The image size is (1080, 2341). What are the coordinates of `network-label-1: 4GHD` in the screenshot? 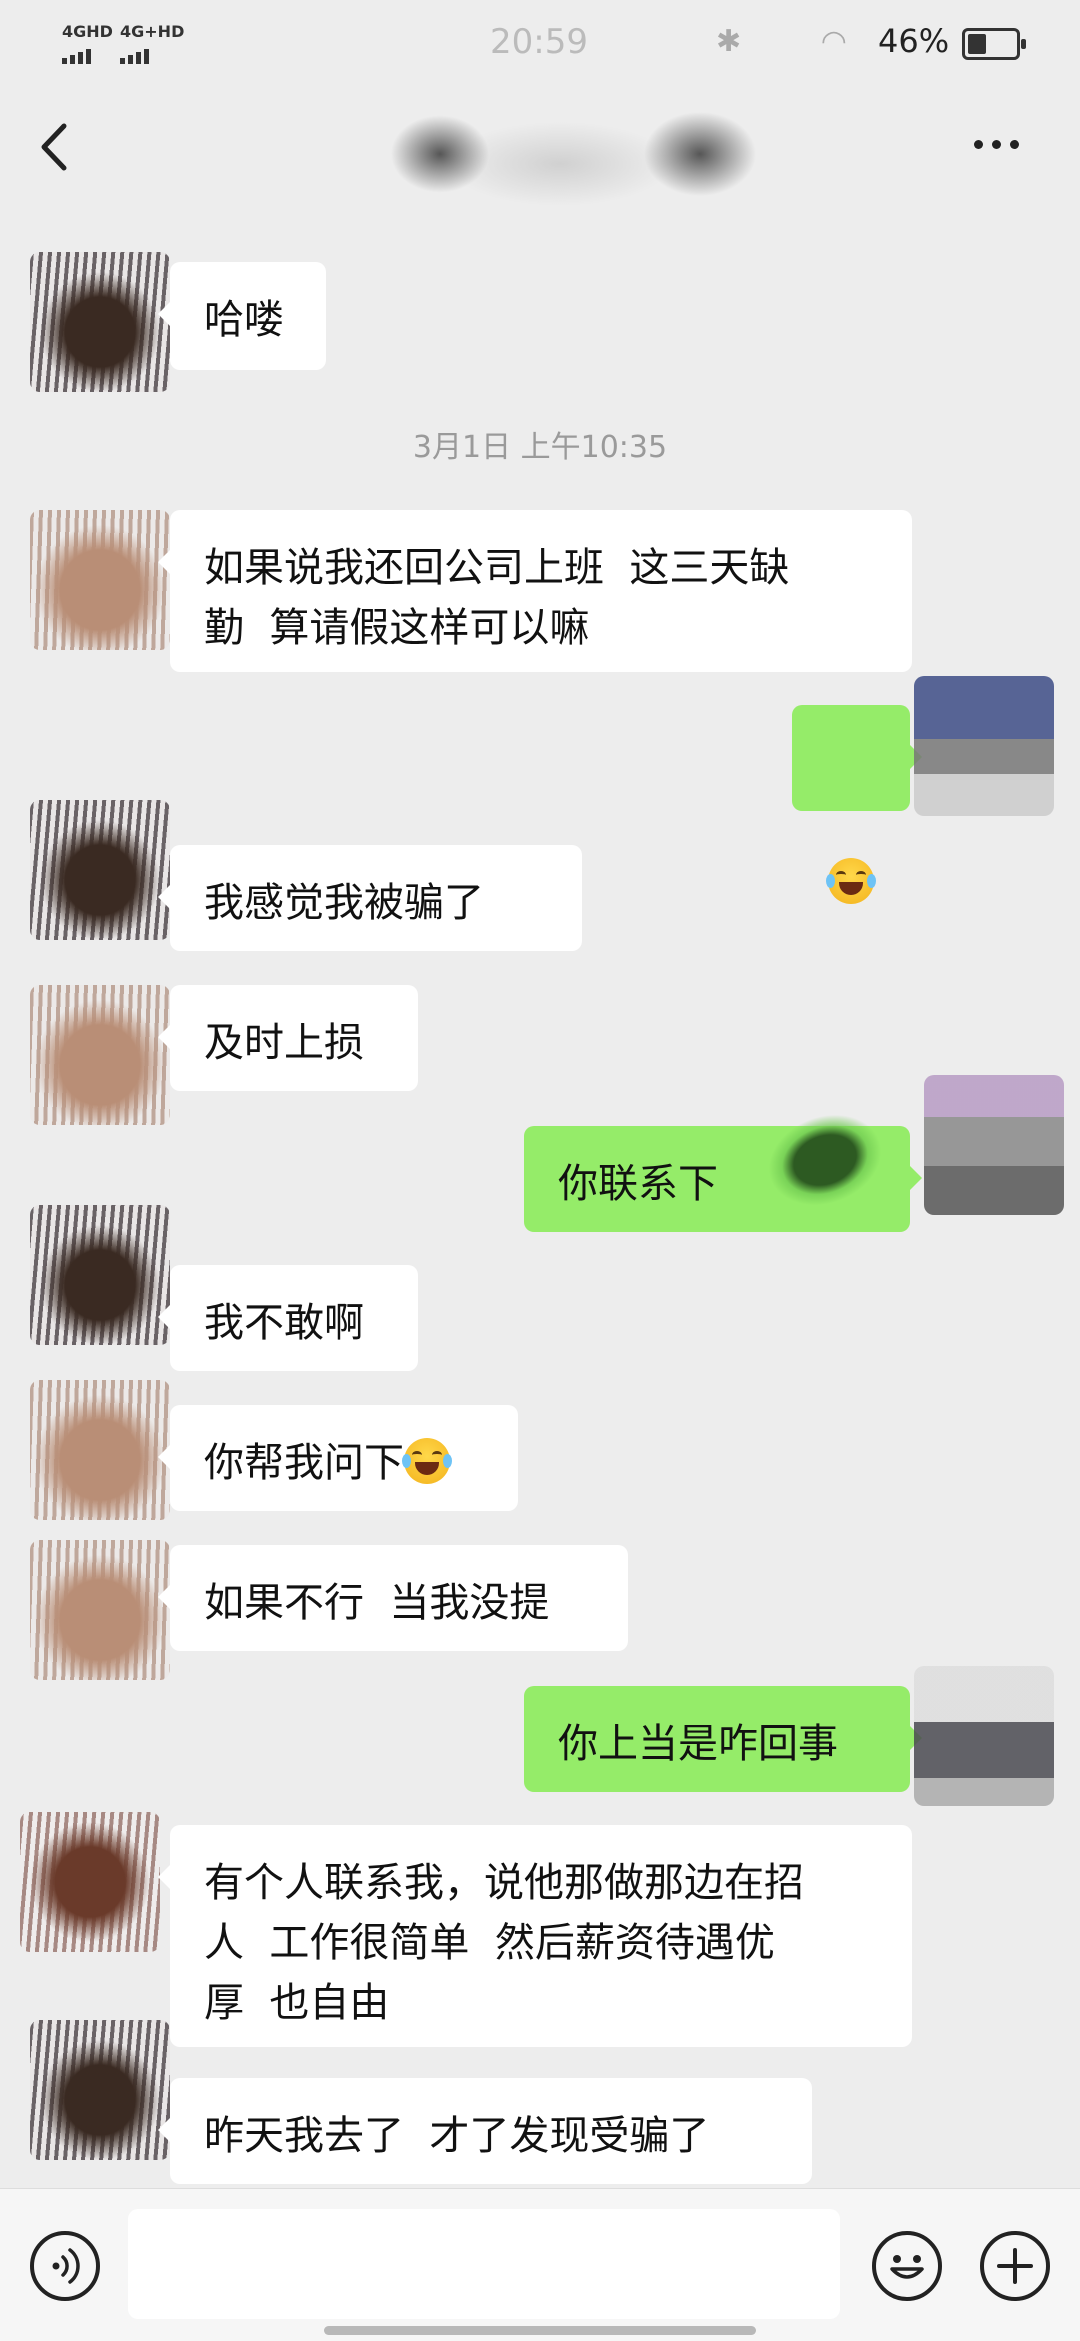 It's located at (87, 31).